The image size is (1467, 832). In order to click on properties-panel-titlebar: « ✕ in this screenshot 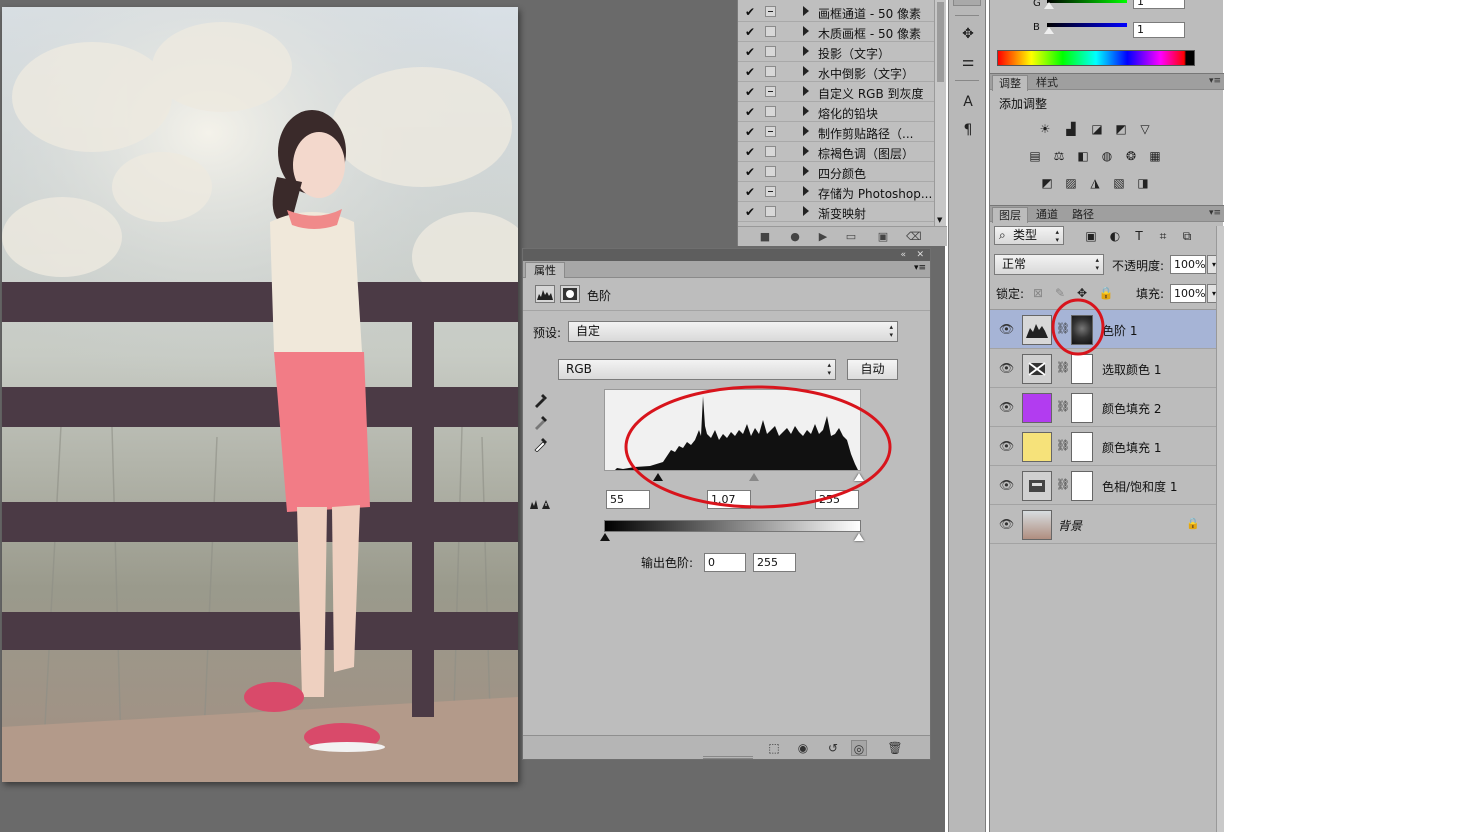, I will do `click(726, 255)`.